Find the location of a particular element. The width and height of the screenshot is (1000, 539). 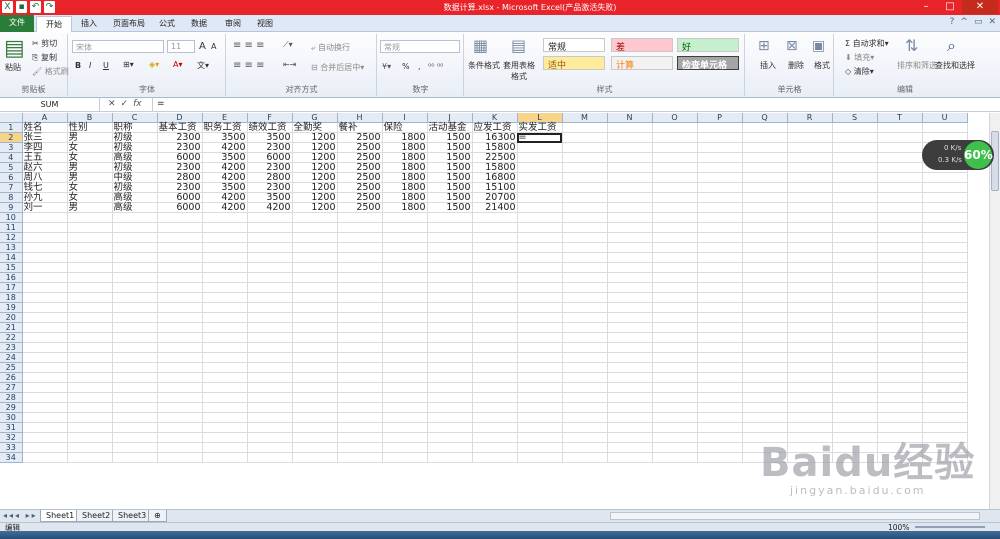

tab-7: 视图 is located at coordinates (265, 24).